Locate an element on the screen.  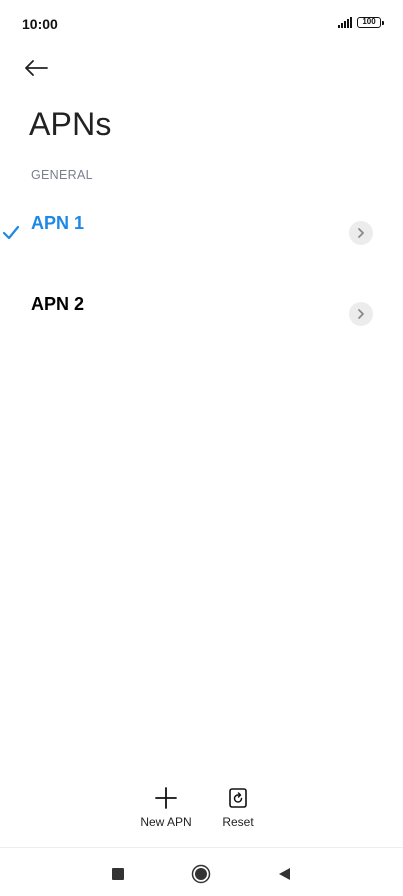
plus-icon is located at coordinates (166, 798).